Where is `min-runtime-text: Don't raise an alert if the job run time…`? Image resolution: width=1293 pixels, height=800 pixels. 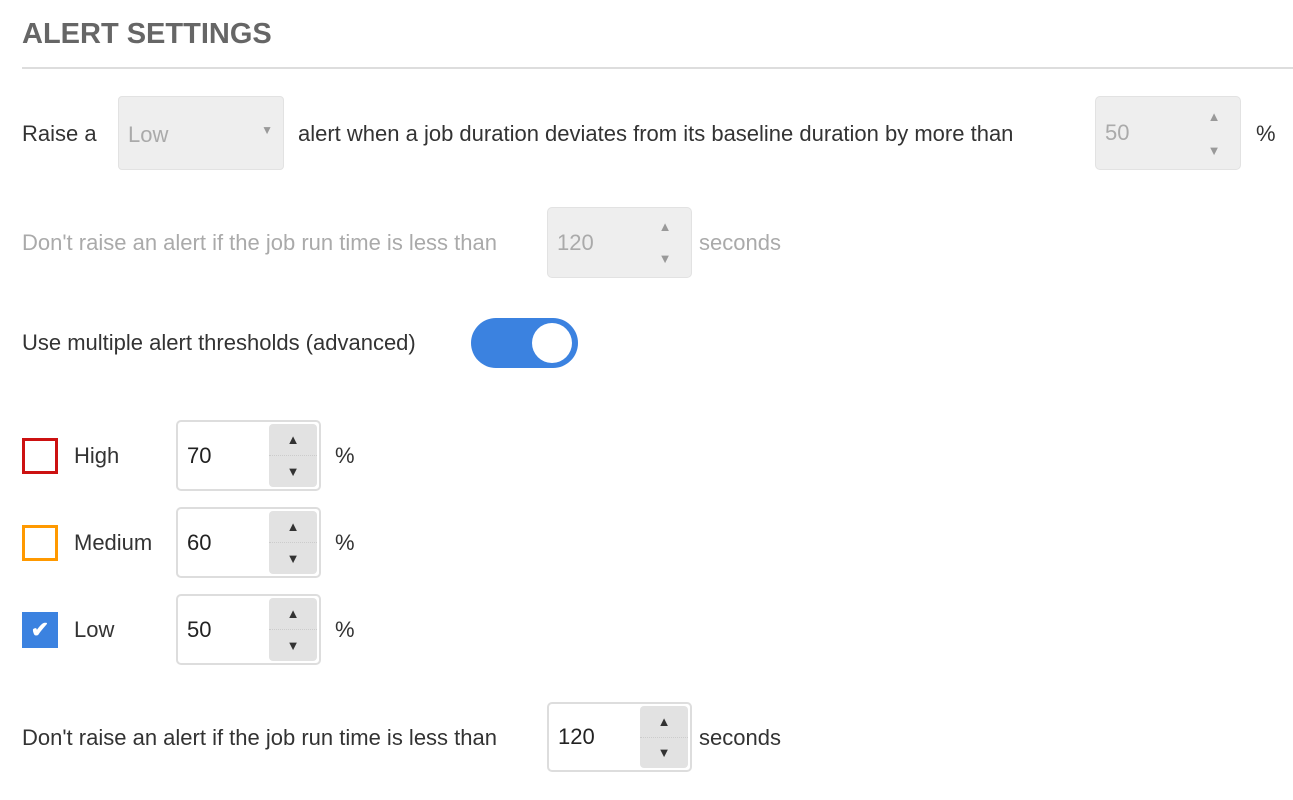 min-runtime-text: Don't raise an alert if the job run time… is located at coordinates (259, 242).